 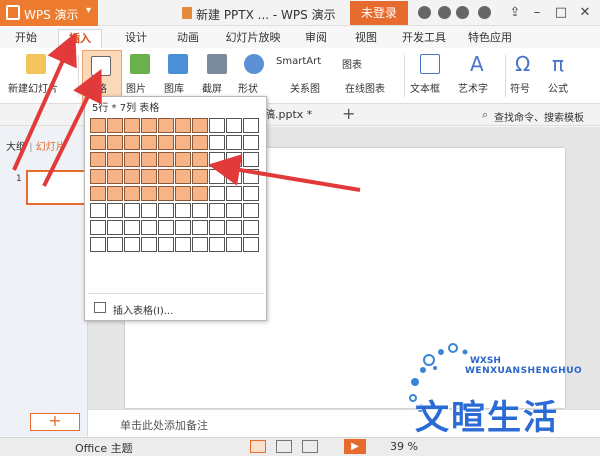 What do you see at coordinates (355, 446) in the screenshot?
I see `play-icon: ▶` at bounding box center [355, 446].